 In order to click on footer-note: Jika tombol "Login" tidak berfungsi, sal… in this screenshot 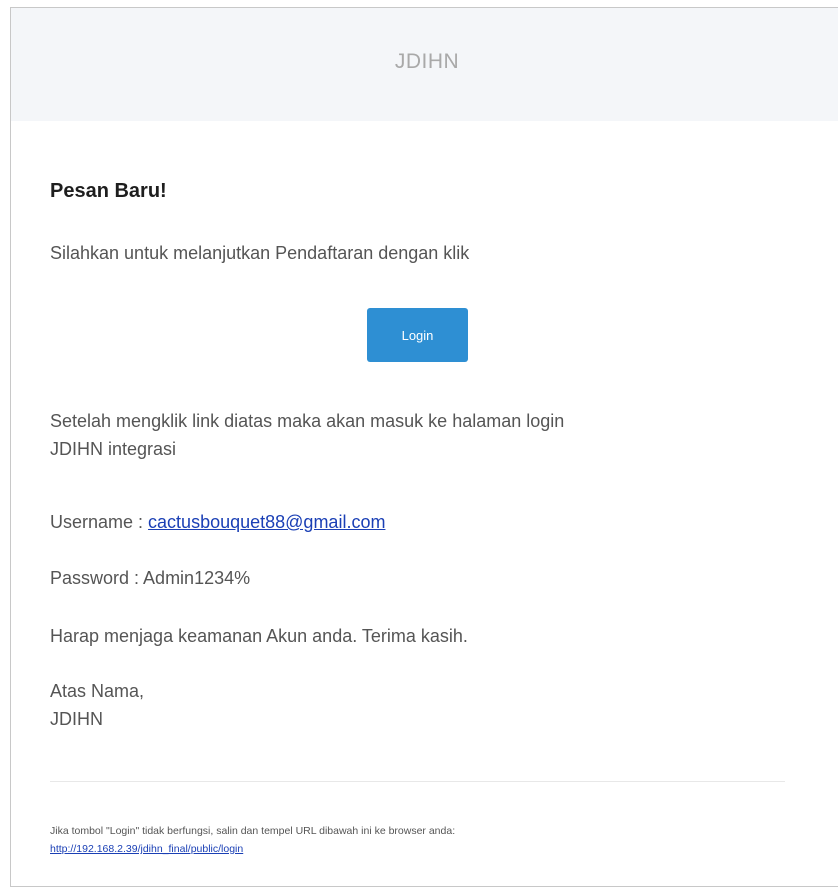, I will do `click(252, 840)`.